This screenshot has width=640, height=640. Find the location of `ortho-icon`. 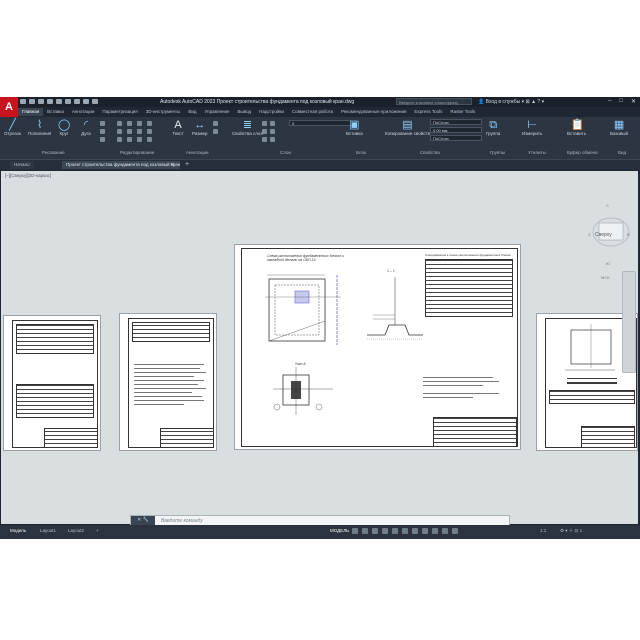

ortho-icon is located at coordinates (375, 531).